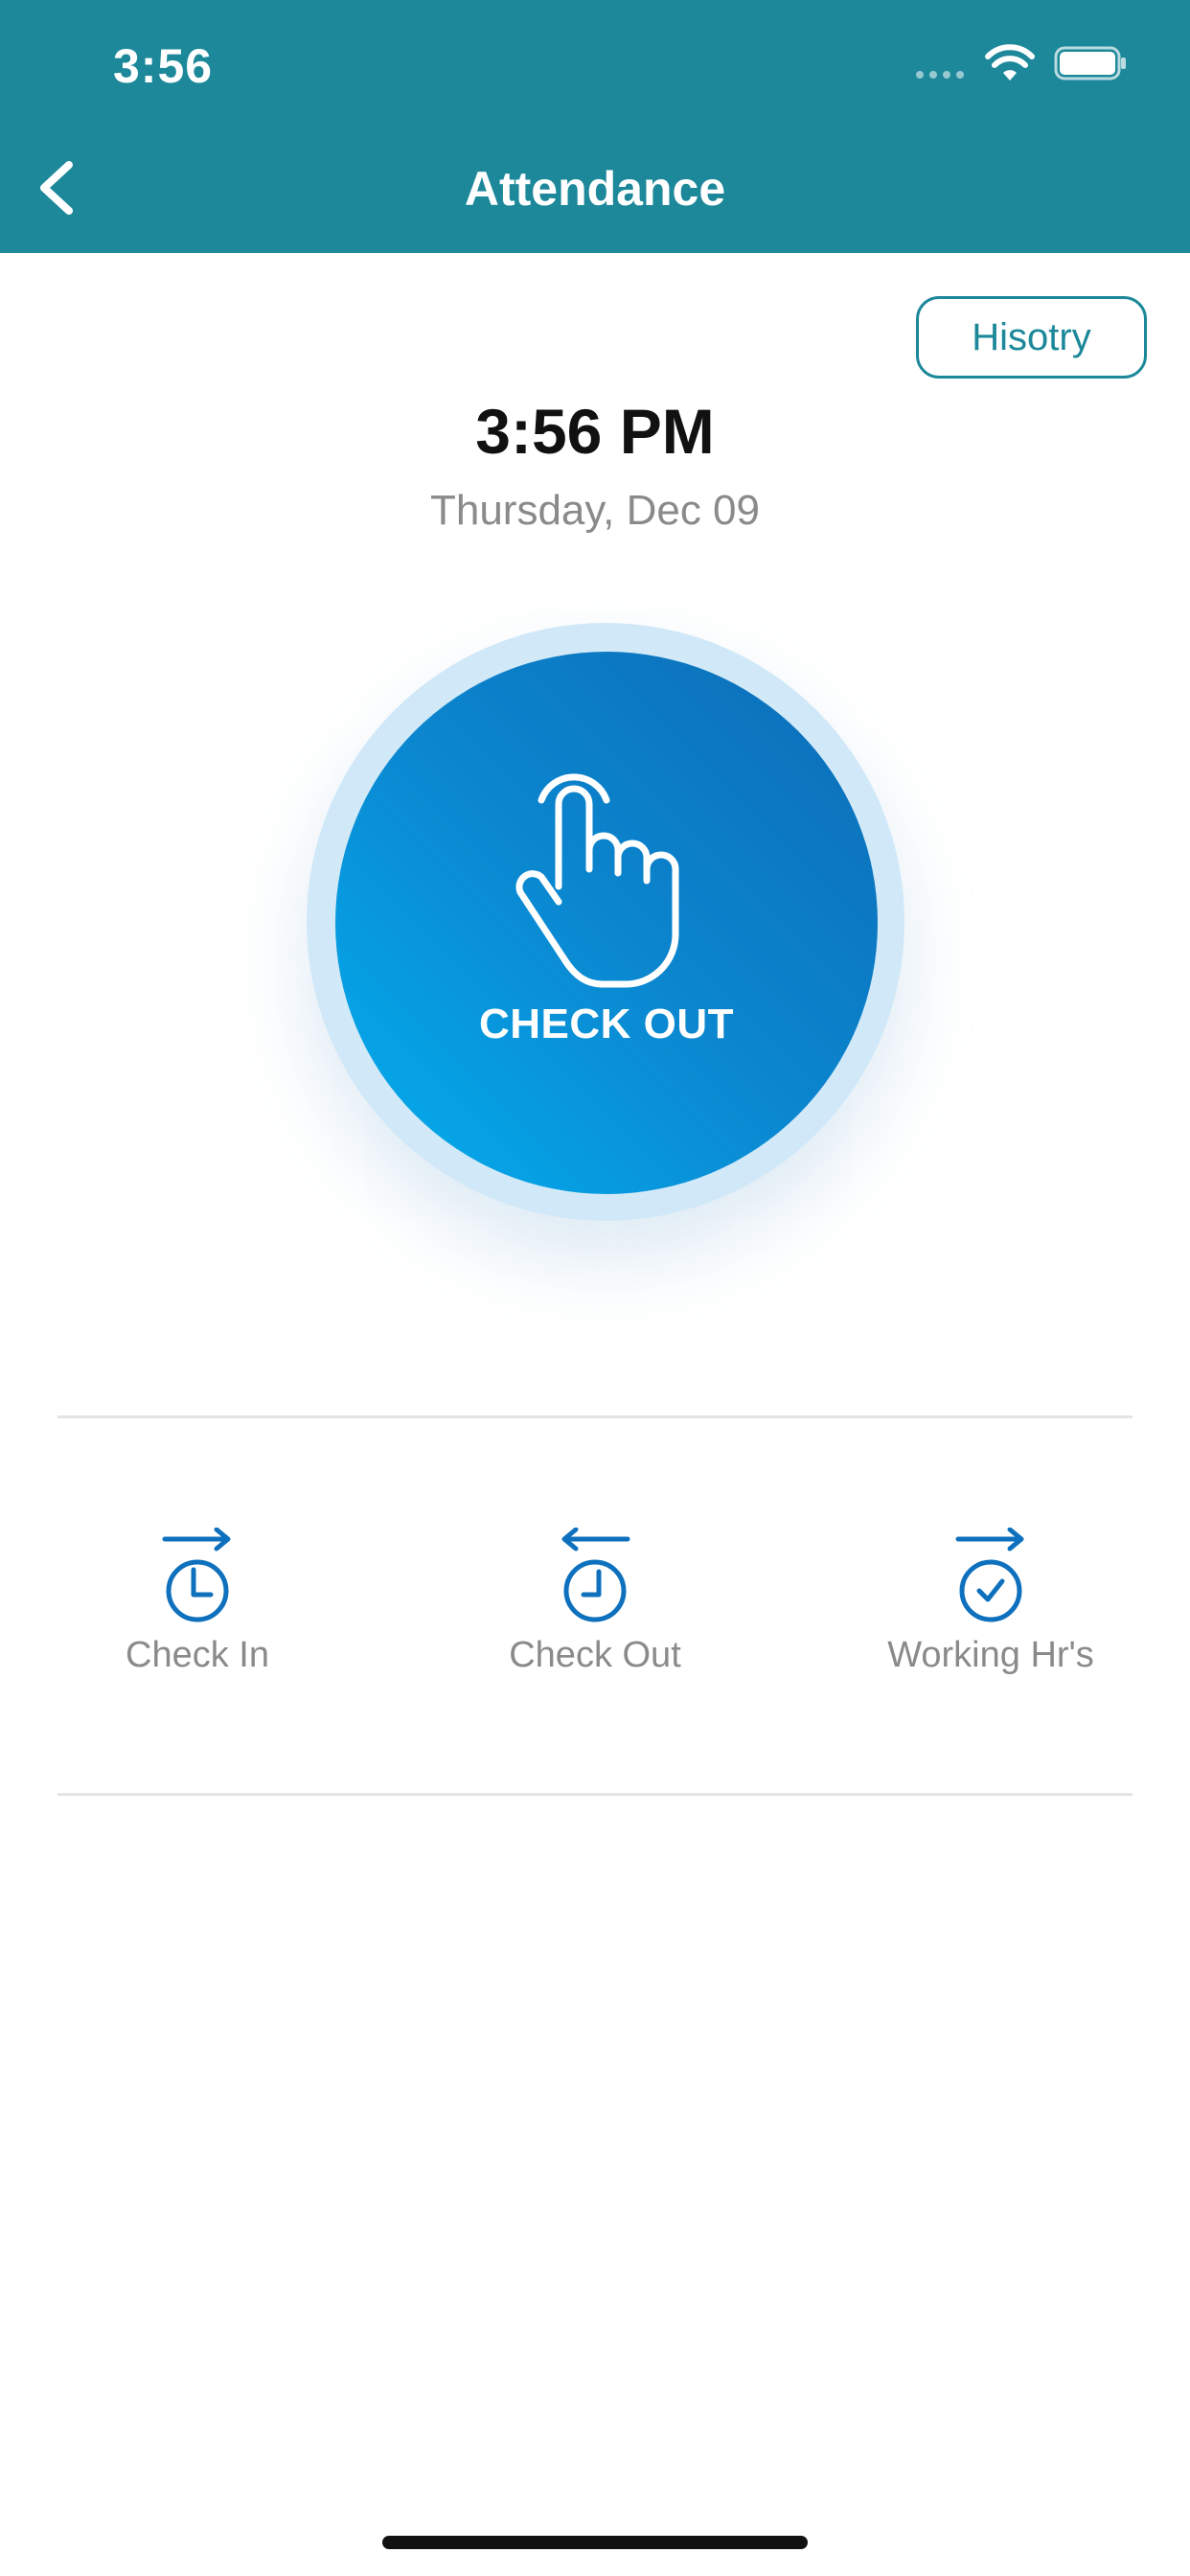 The height and width of the screenshot is (2576, 1190). What do you see at coordinates (594, 510) in the screenshot?
I see `current-date: Thursday, Dec 09` at bounding box center [594, 510].